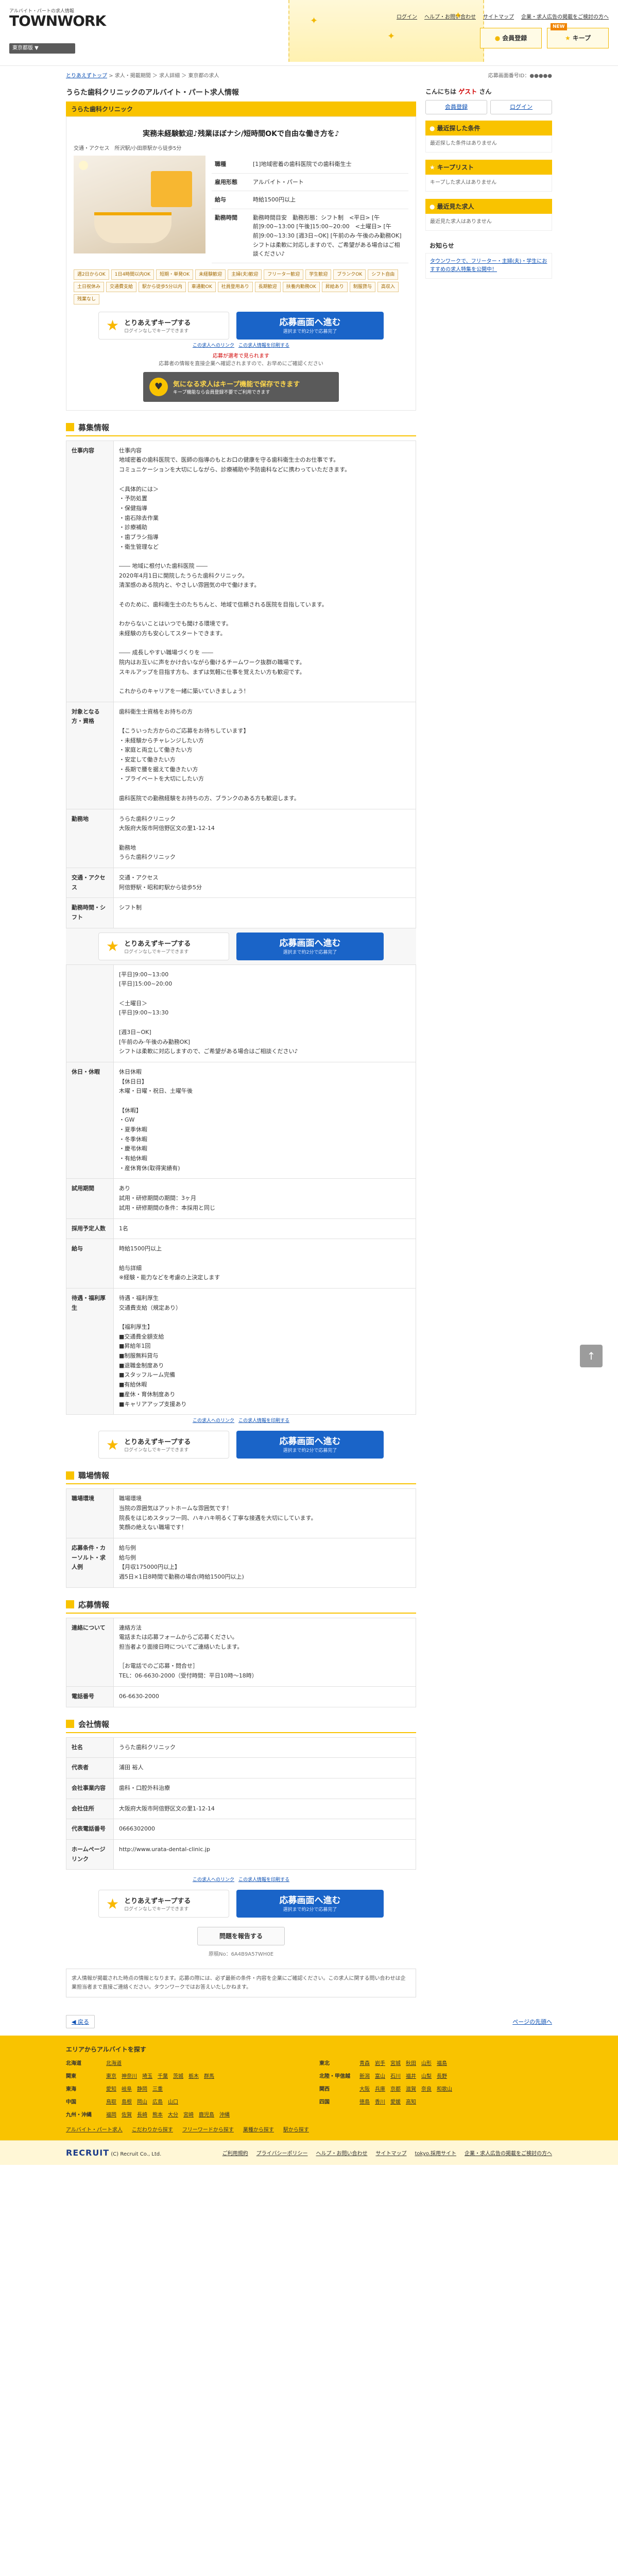 This screenshot has width=618, height=2576. What do you see at coordinates (395, 2101) in the screenshot?
I see `prefecture-link: 愛媛` at bounding box center [395, 2101].